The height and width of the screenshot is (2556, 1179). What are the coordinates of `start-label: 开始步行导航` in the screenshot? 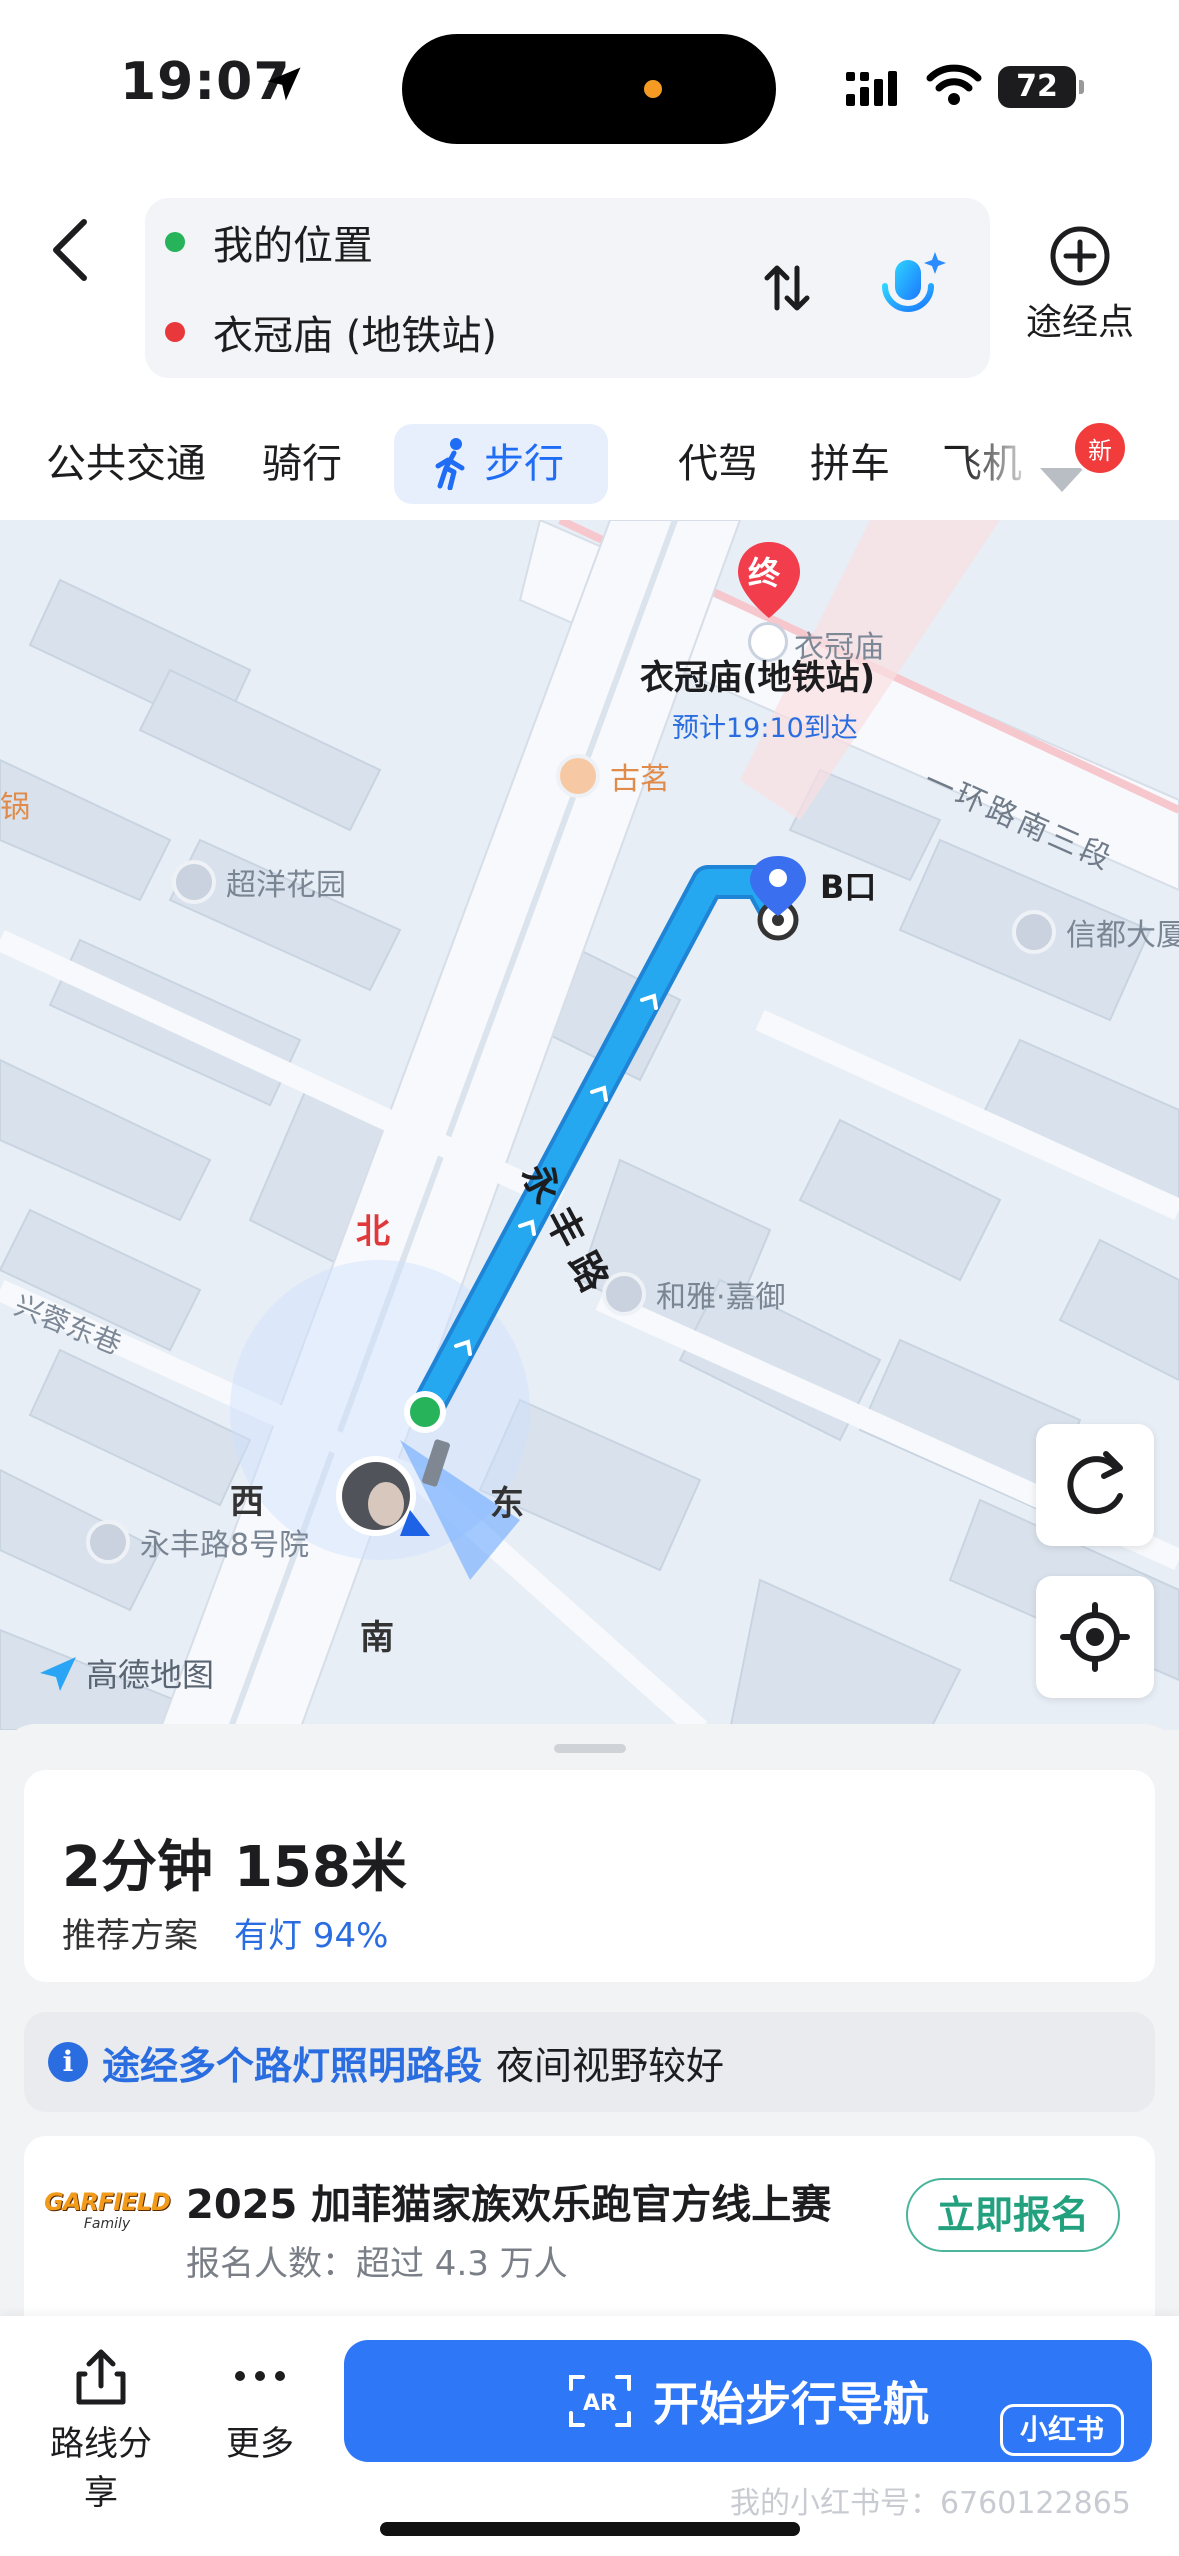 It's located at (791, 2404).